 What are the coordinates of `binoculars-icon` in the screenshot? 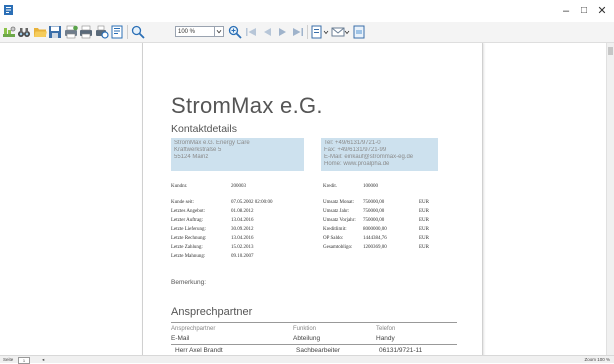 It's located at (24, 32).